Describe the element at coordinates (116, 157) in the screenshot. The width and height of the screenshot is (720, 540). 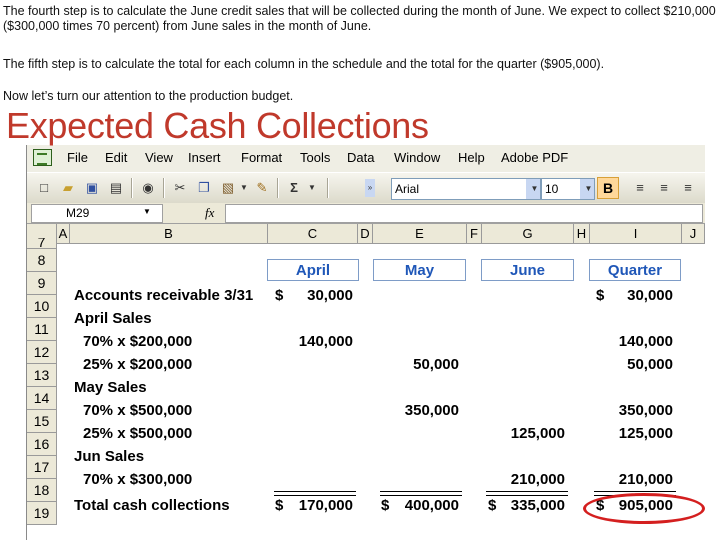
I see `menu-edit: Edit` at that location.